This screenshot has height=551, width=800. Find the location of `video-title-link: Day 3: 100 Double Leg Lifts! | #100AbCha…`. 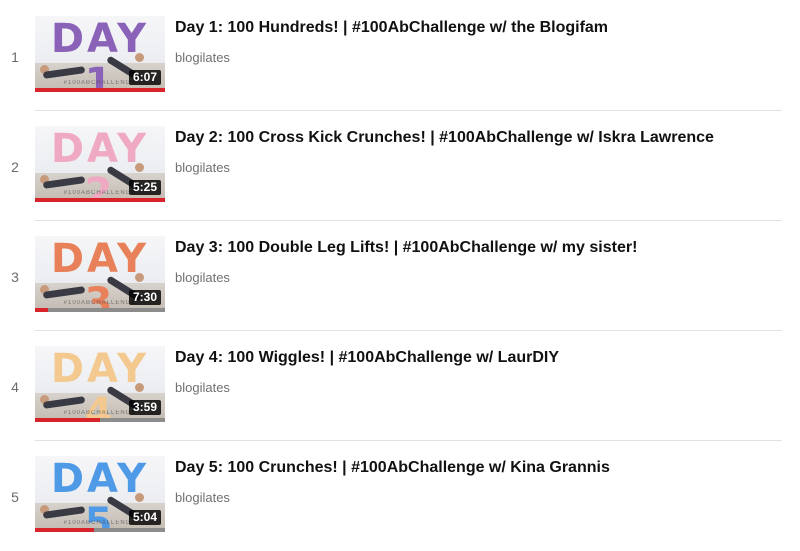

video-title-link: Day 3: 100 Double Leg Lifts! | #100AbCha… is located at coordinates (477, 248).